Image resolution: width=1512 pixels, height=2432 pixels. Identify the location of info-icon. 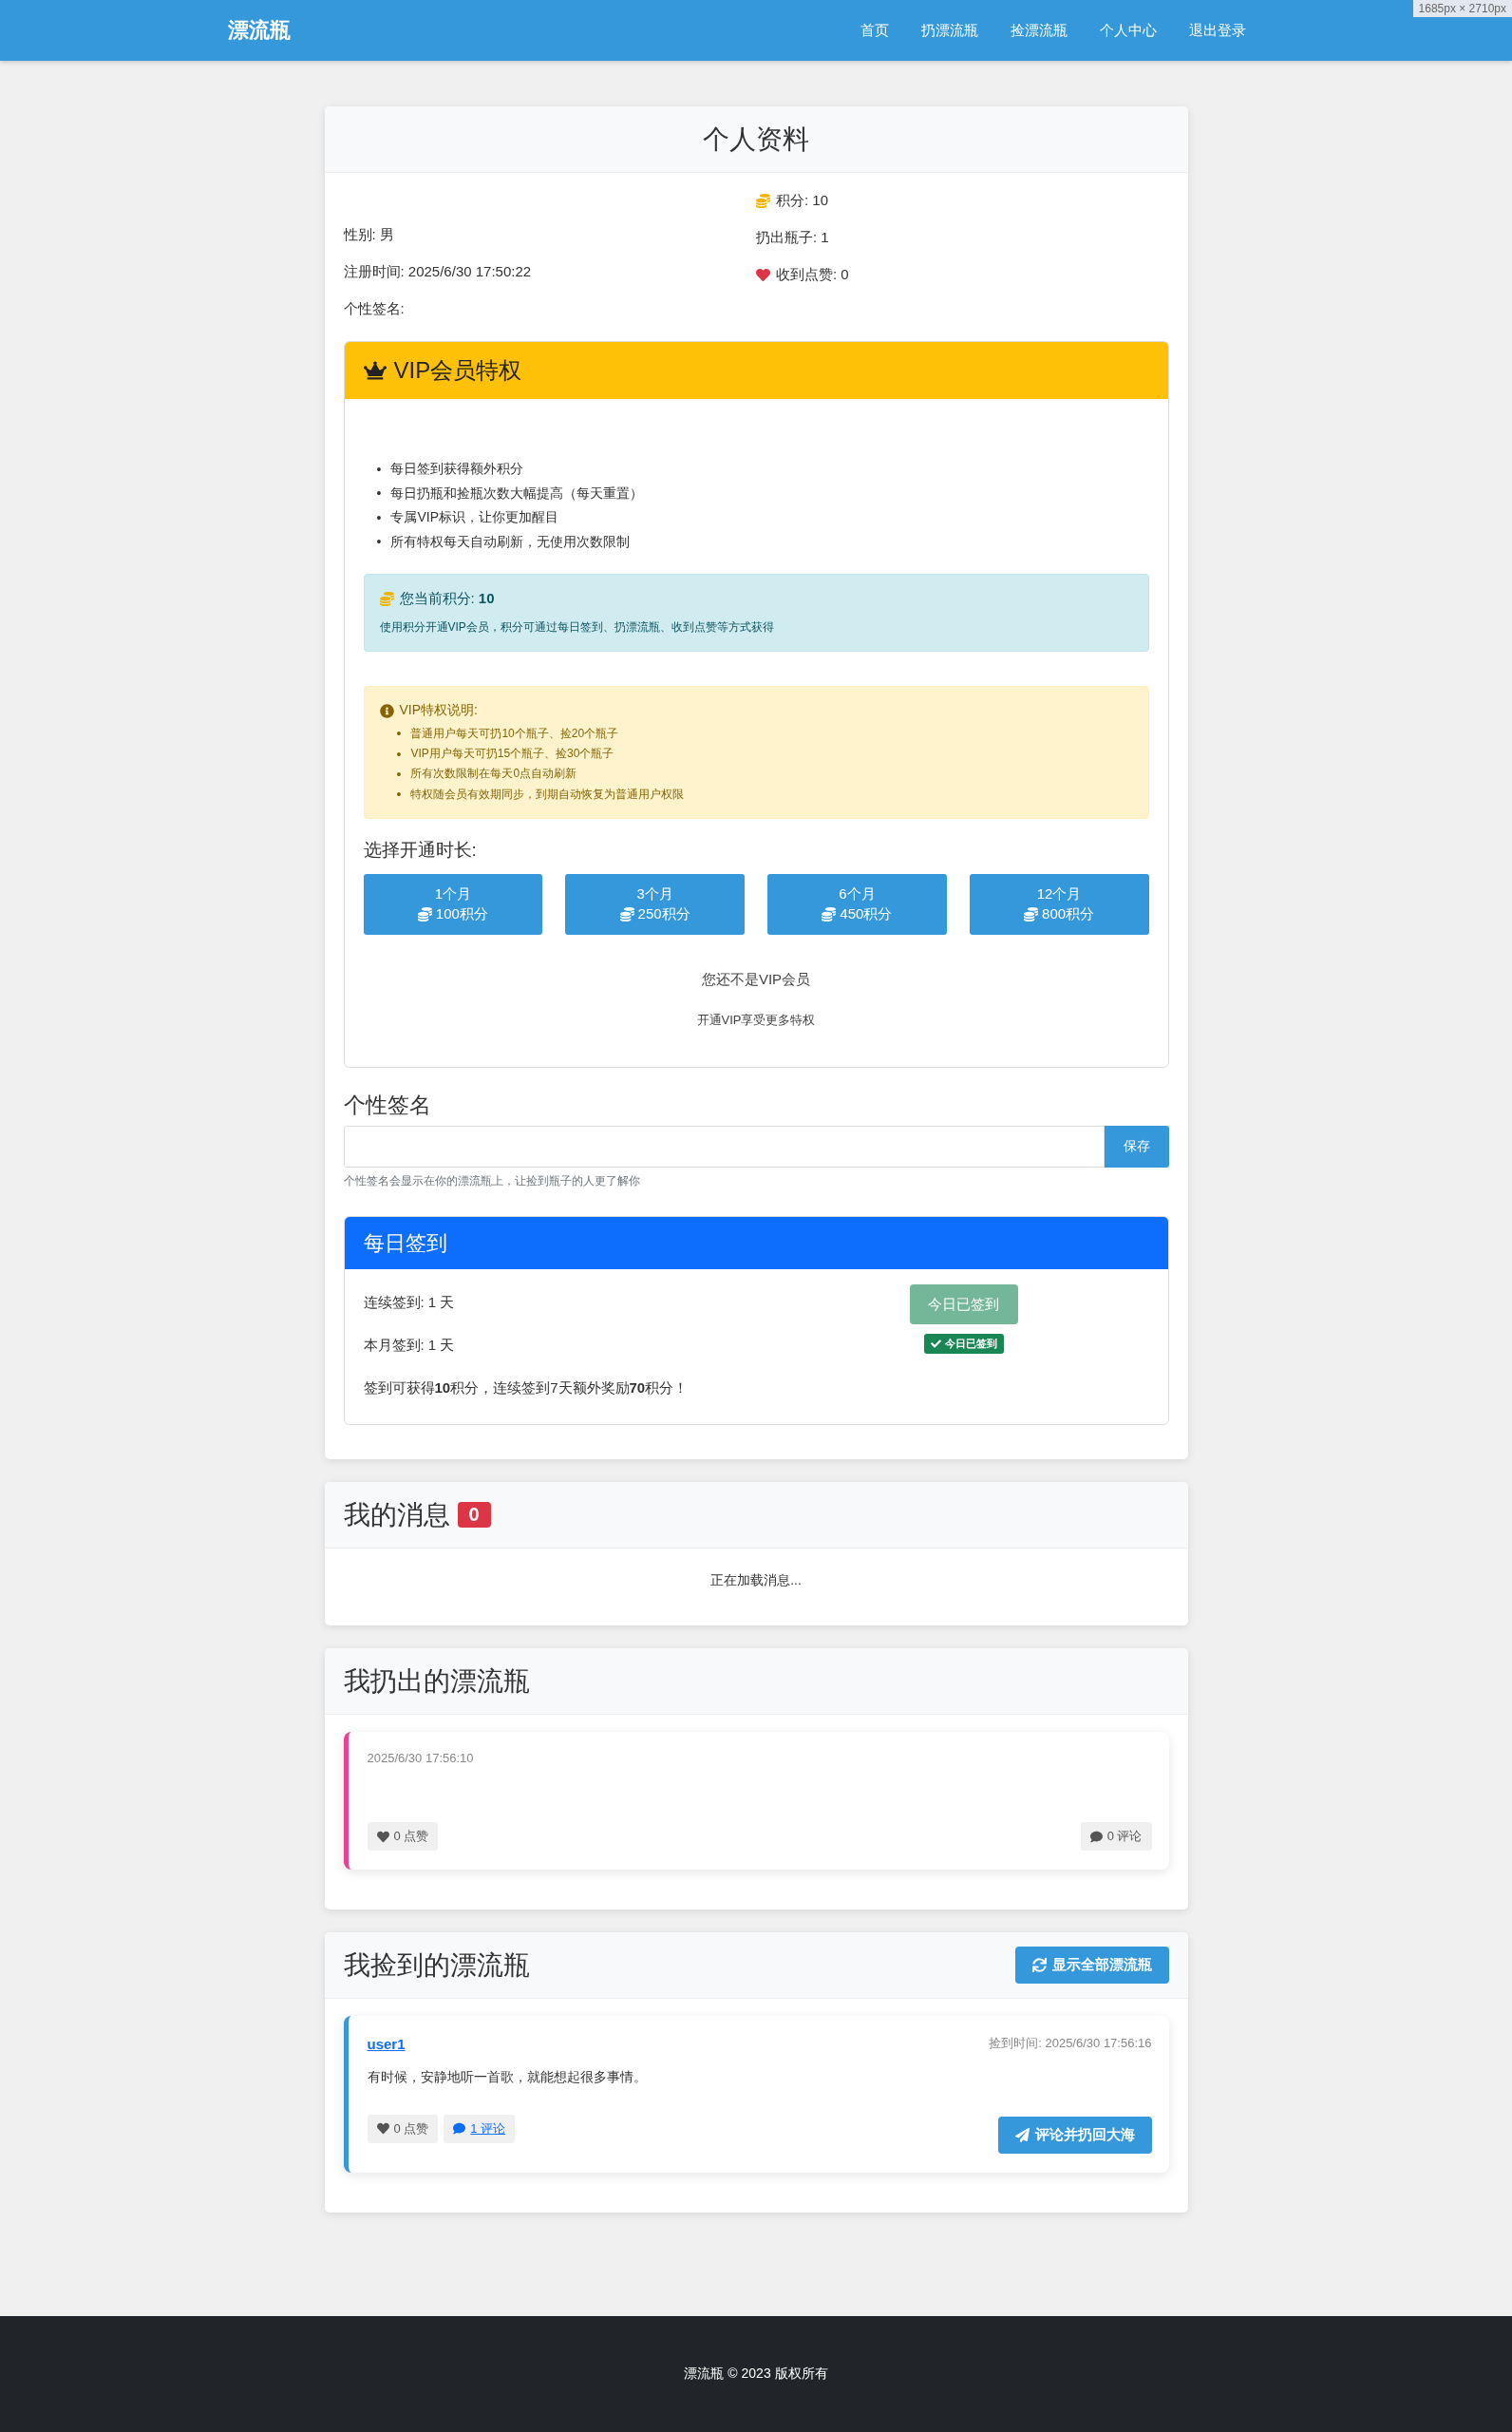
(387, 710).